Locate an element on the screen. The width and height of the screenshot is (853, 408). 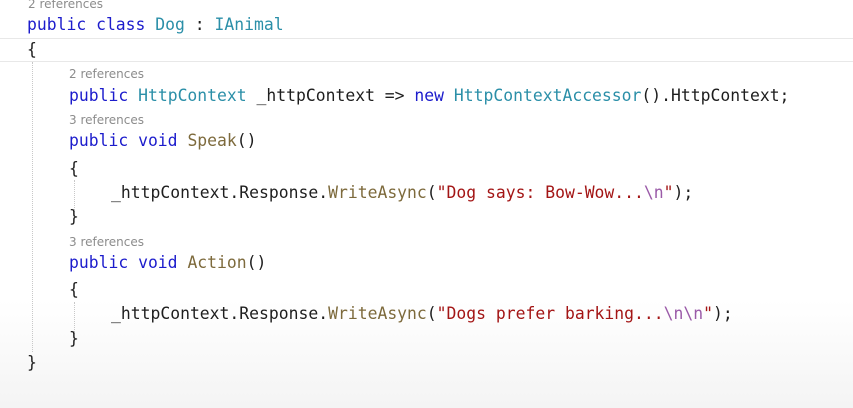
method-name: Action is located at coordinates (217, 262).